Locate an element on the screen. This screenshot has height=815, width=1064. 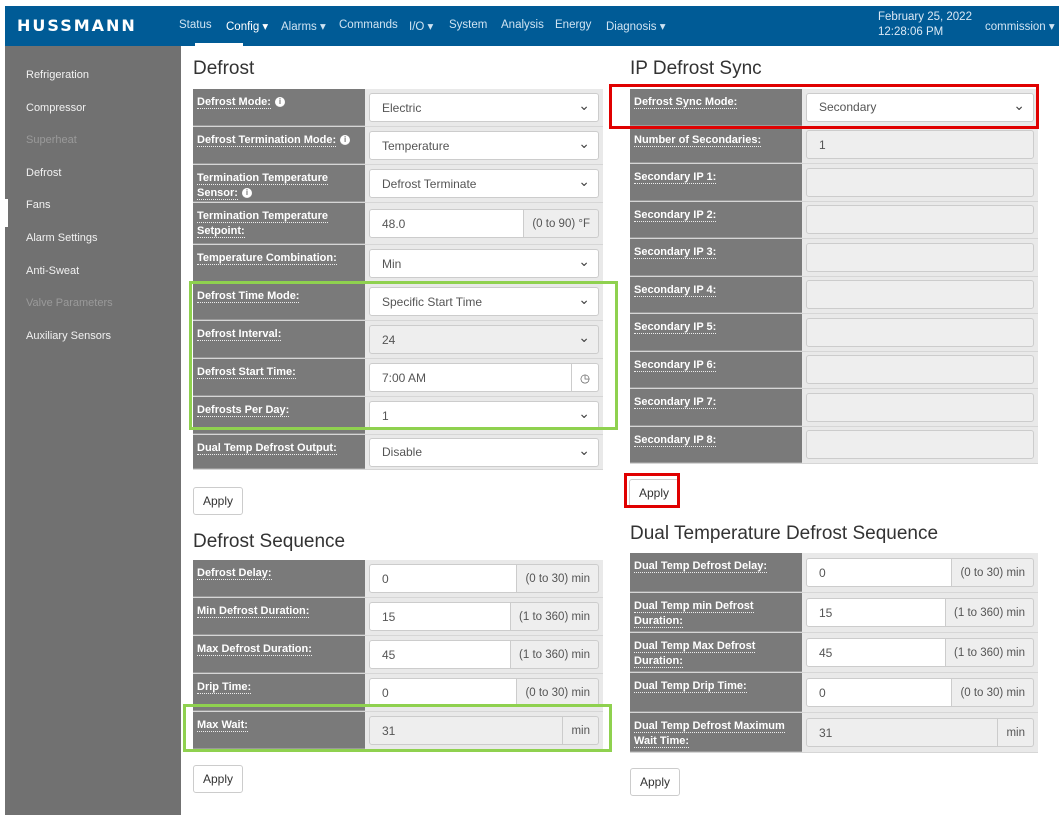
select-field: Defrost Terminate ⌄ is located at coordinates (484, 183).